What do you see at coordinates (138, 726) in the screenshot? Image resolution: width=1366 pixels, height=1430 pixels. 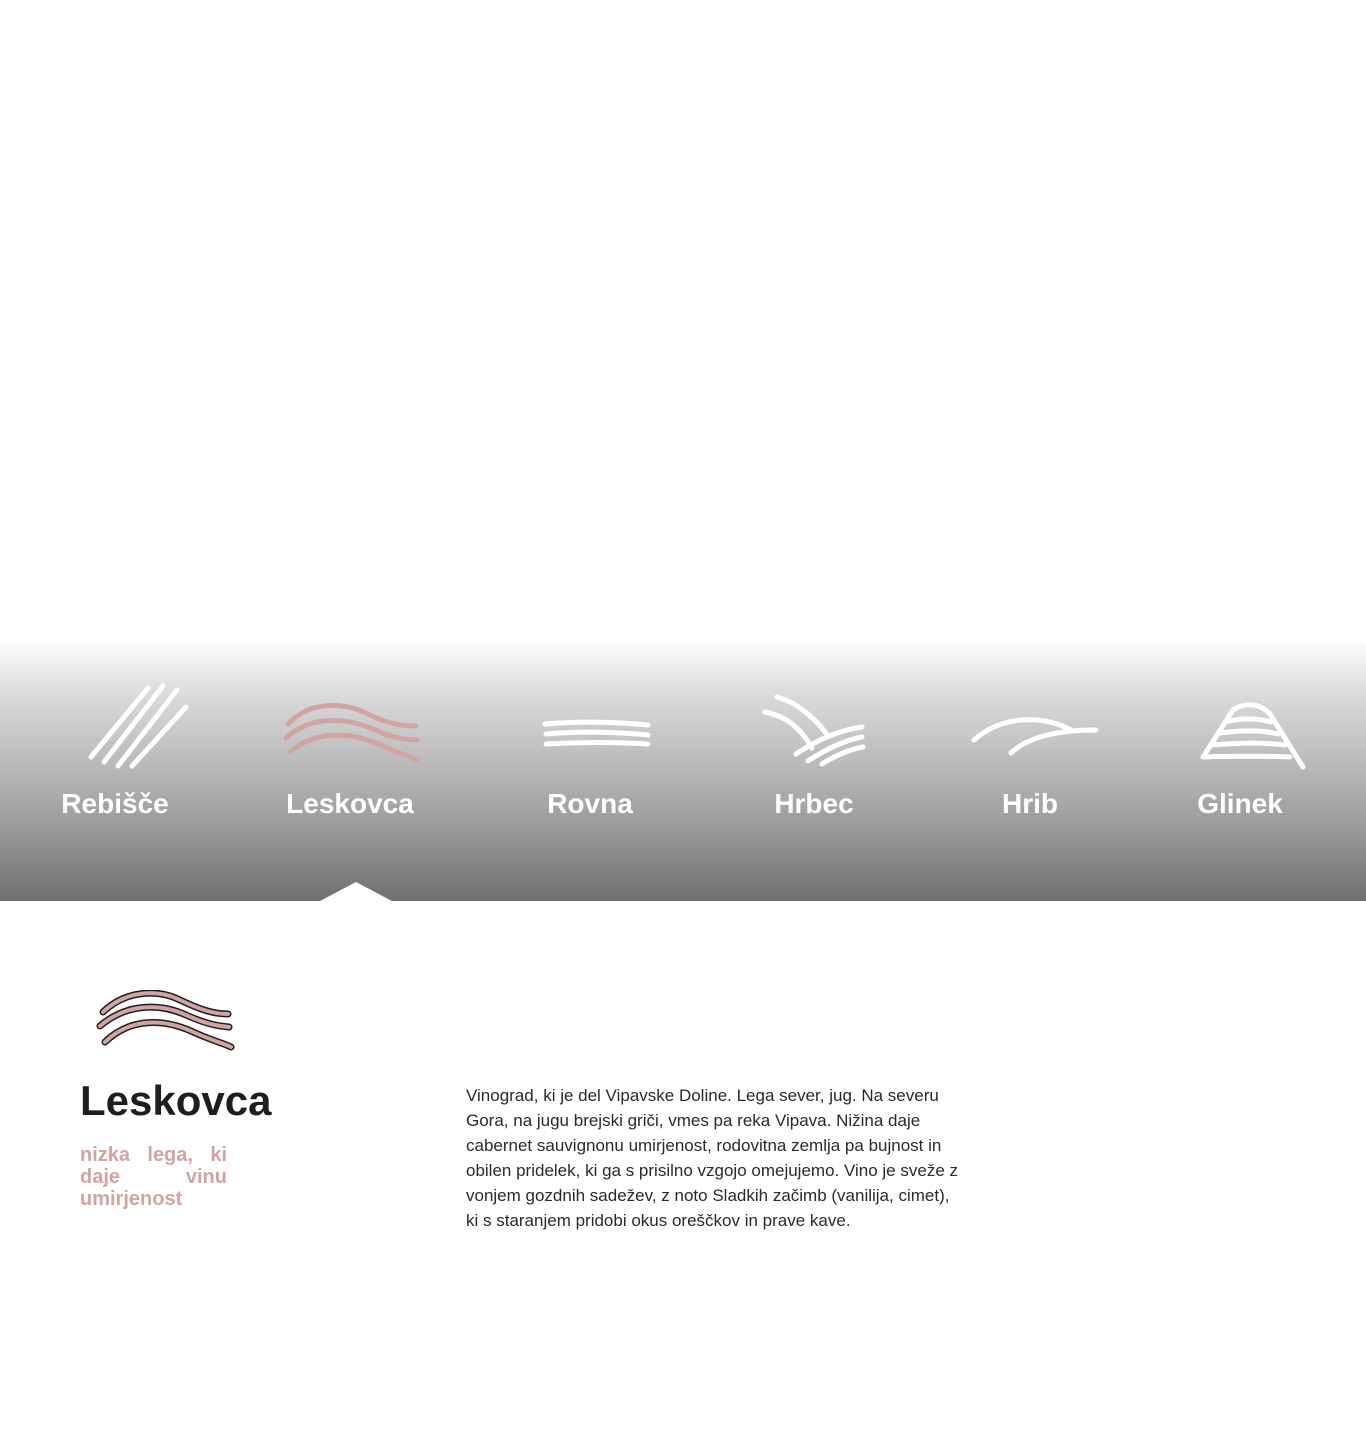 I see `diagonal-lines-icon` at bounding box center [138, 726].